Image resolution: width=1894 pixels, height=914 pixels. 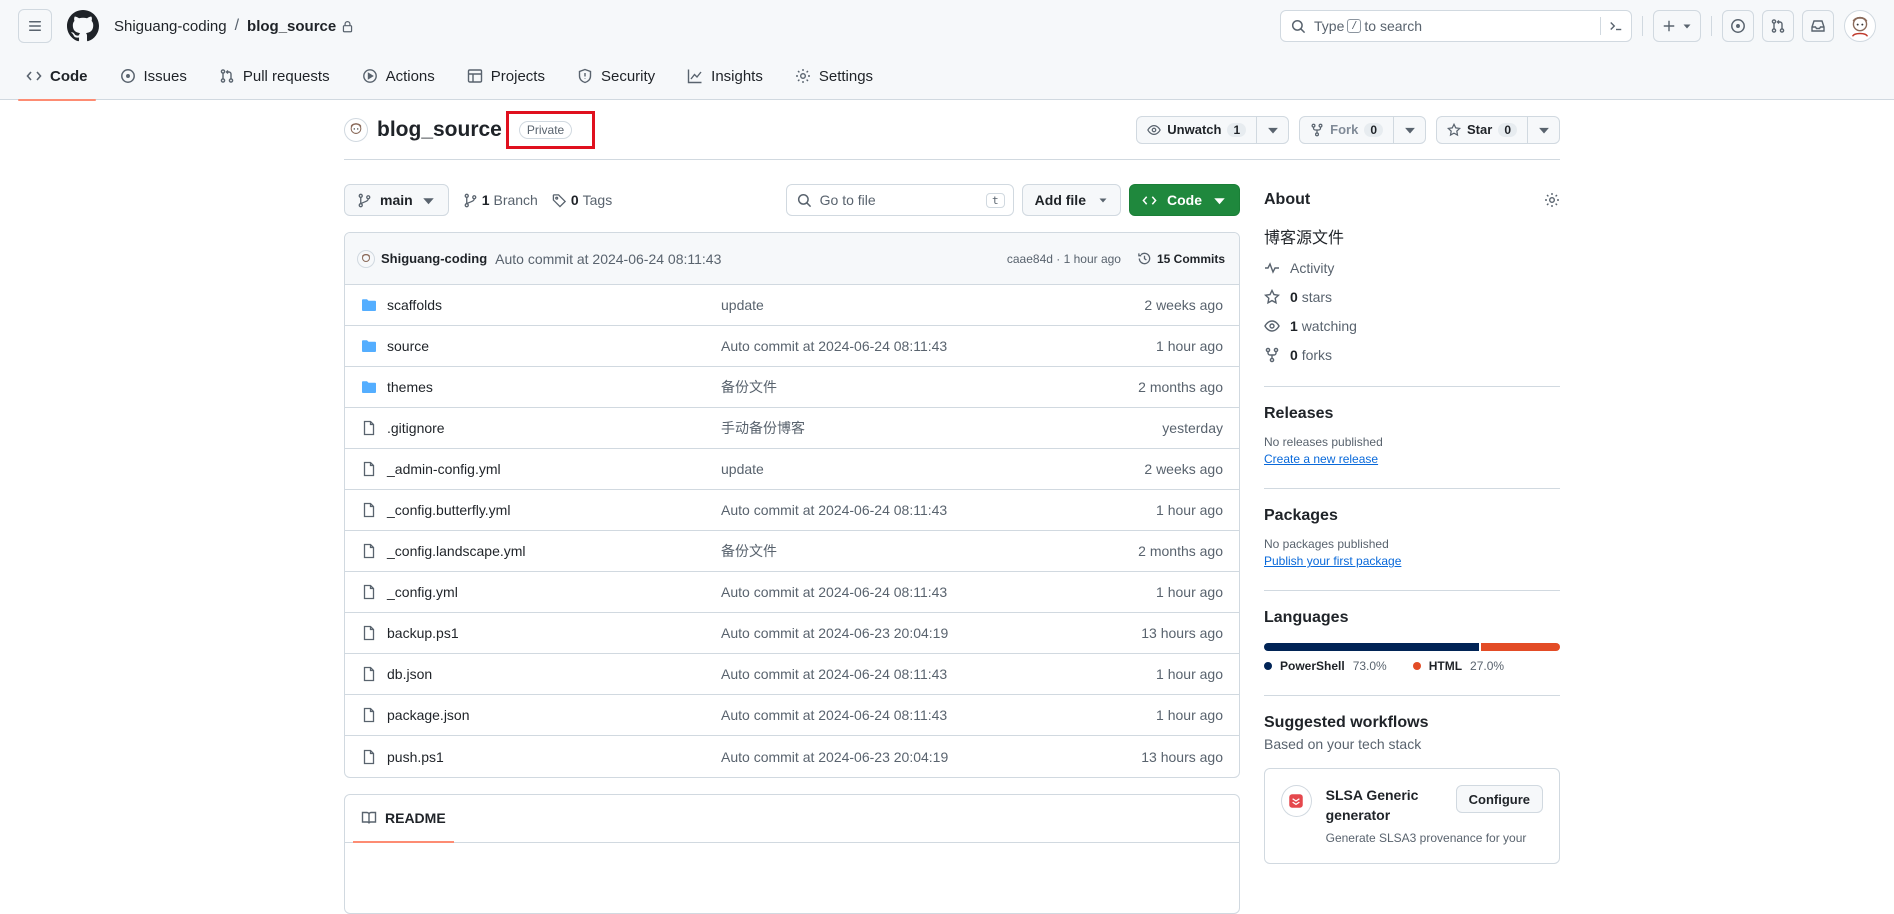 I want to click on branch-count: 1, so click(x=485, y=200).